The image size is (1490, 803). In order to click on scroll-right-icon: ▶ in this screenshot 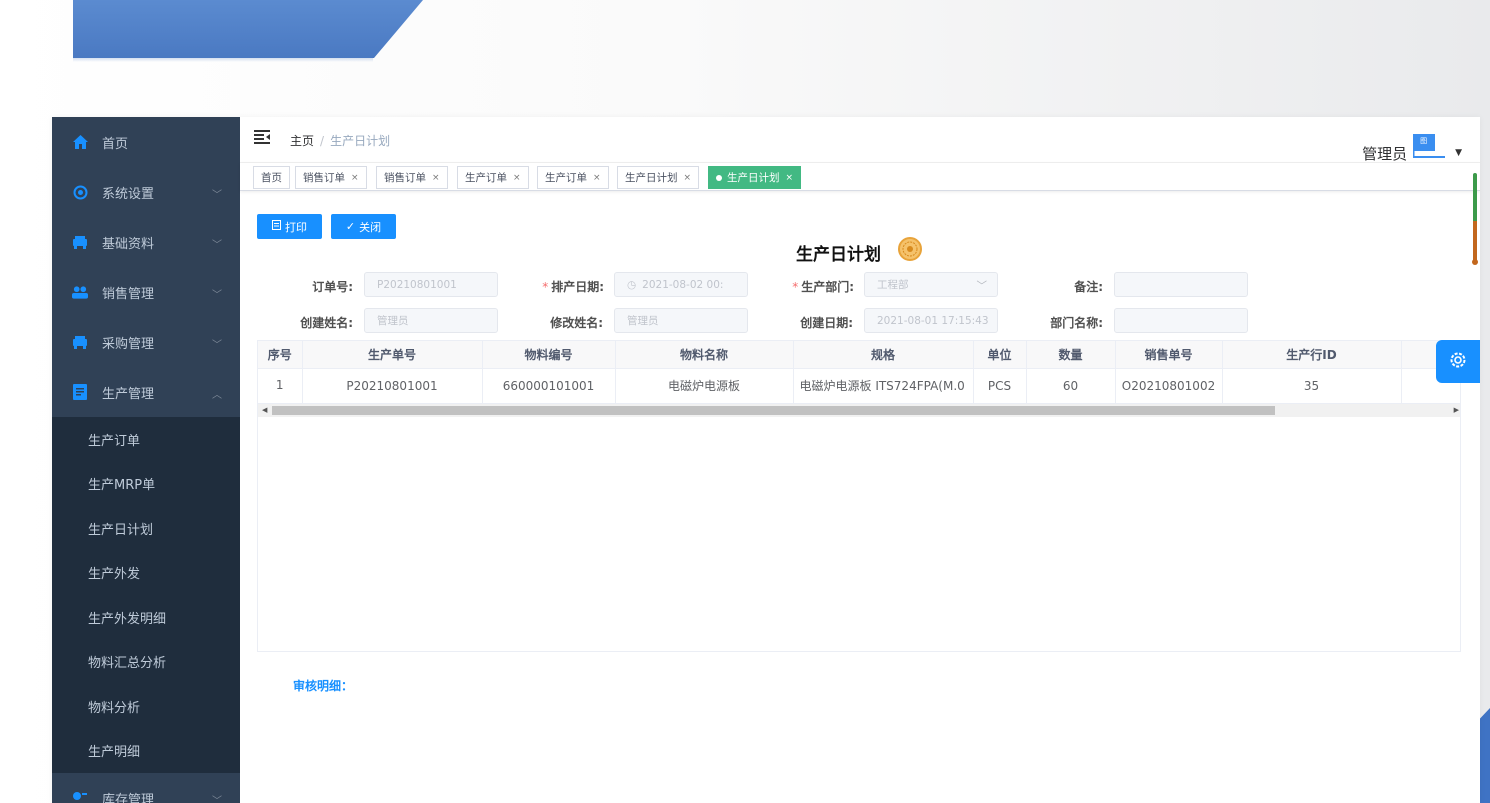, I will do `click(1456, 410)`.